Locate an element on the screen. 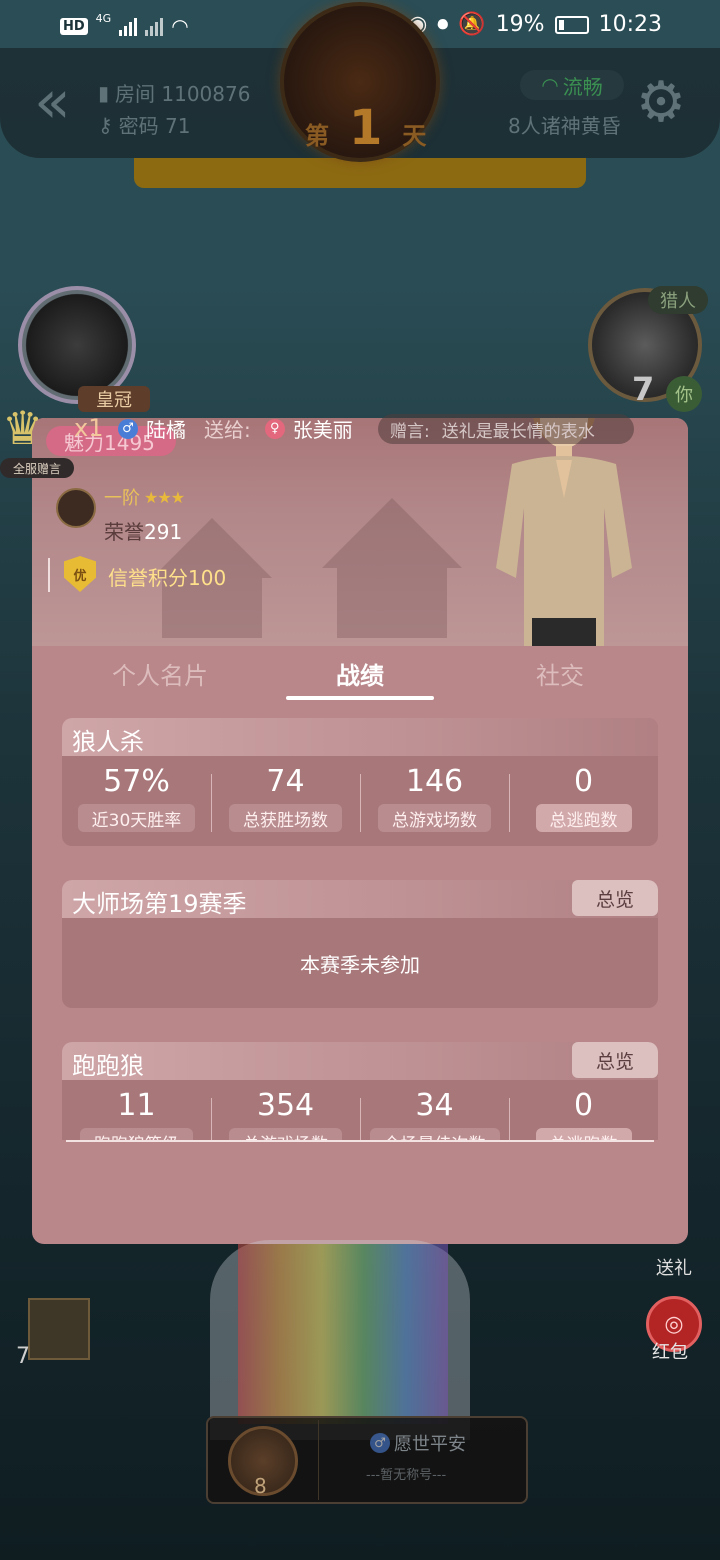 This screenshot has width=720, height=1560. werewolf-section: 狼人杀 57% 近30天胜率 74 总获胜场数 146 总游戏场数 0 总逃跑数 is located at coordinates (360, 782).